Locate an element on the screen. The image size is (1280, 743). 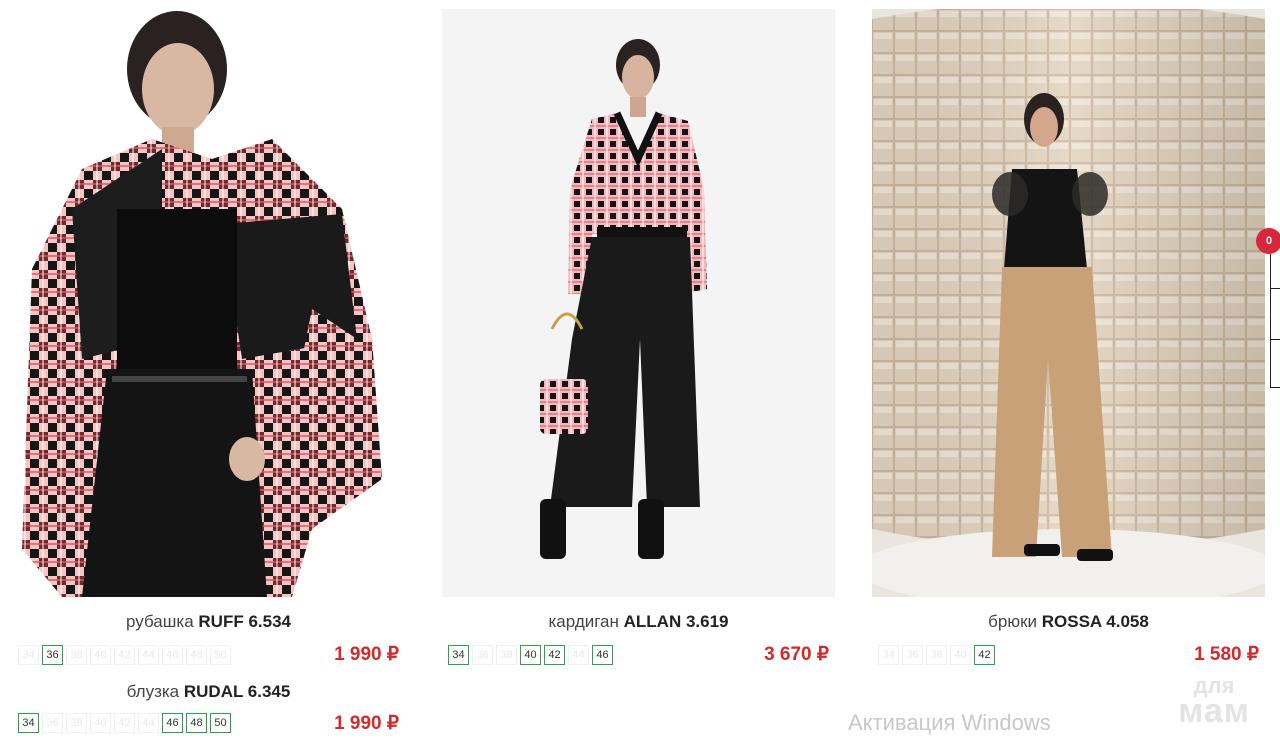
product-category: рубашка is located at coordinates (160, 621).